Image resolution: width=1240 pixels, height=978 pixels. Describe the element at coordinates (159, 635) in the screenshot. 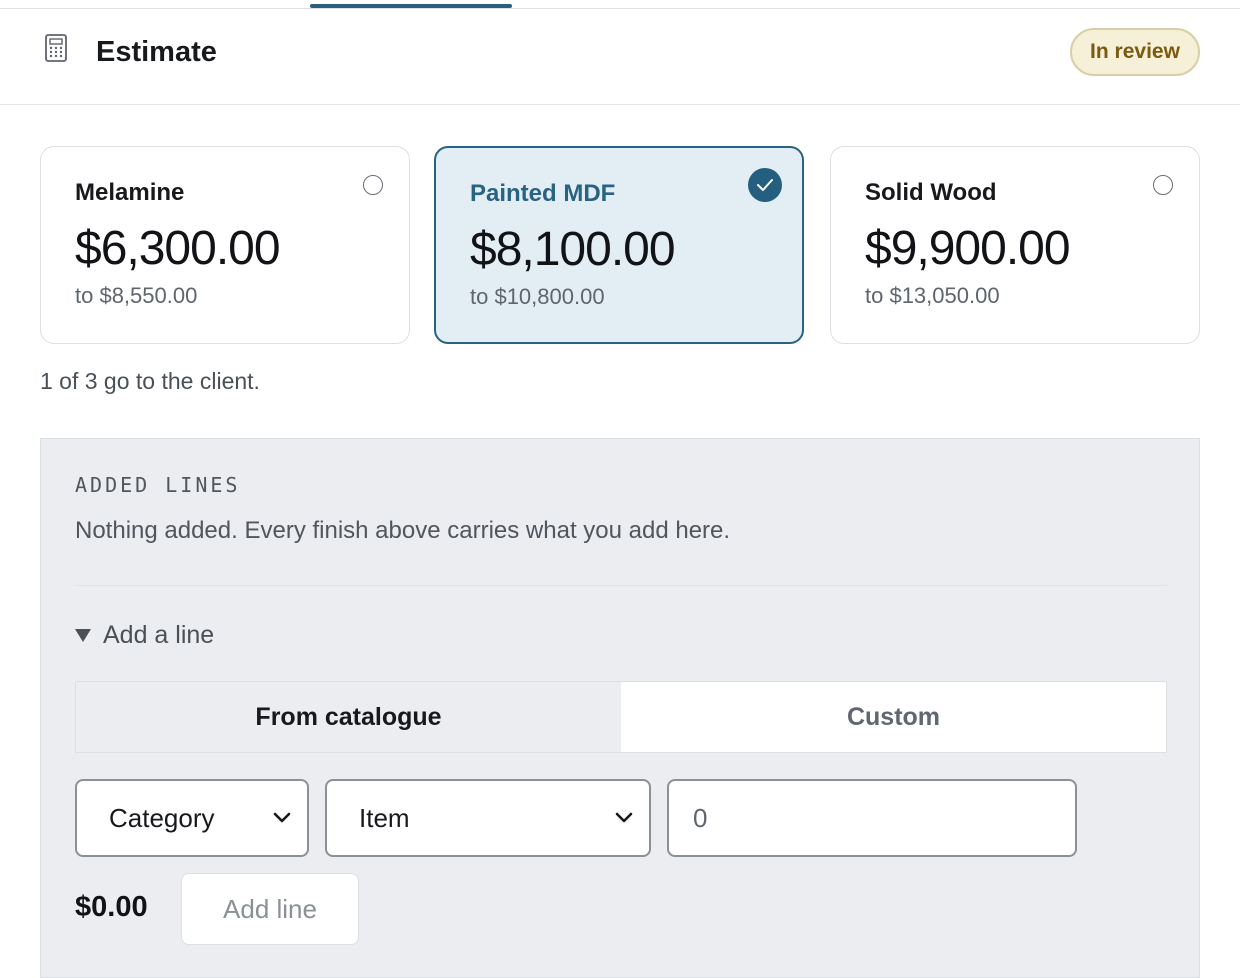

I see `add-line-toggle-label: Add a line` at that location.